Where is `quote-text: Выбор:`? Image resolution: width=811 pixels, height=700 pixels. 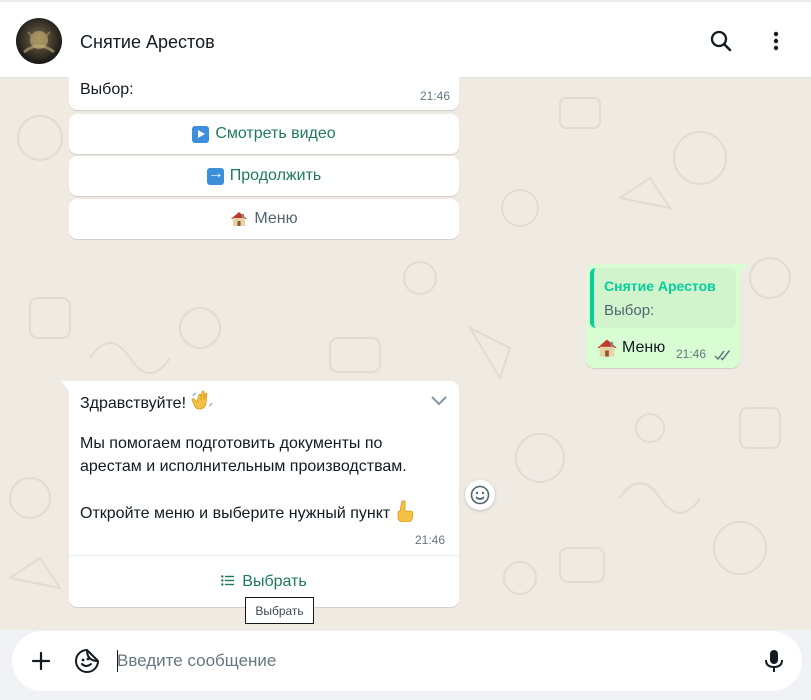 quote-text: Выбор: is located at coordinates (629, 310).